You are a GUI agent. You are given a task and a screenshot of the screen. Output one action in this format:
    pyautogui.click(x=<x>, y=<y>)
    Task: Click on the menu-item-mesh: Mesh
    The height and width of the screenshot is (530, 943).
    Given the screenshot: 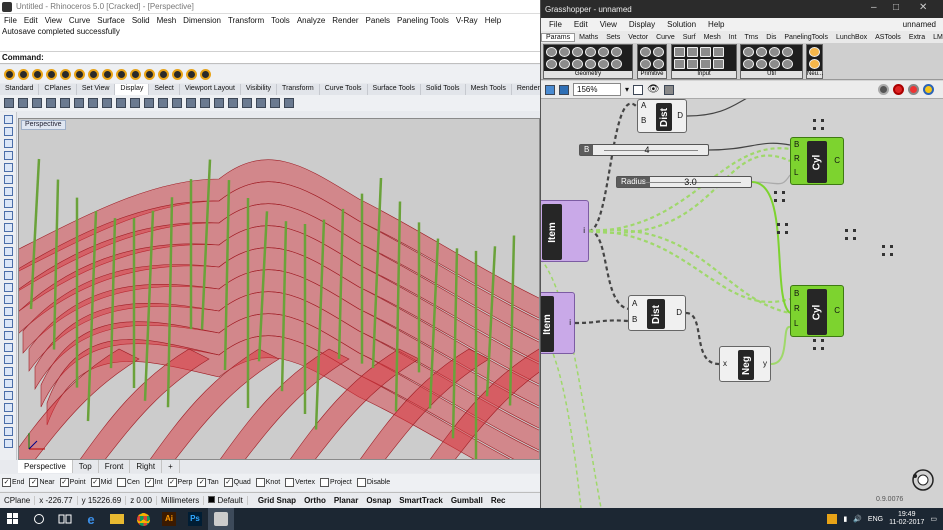 What is the action you would take?
    pyautogui.click(x=167, y=20)
    